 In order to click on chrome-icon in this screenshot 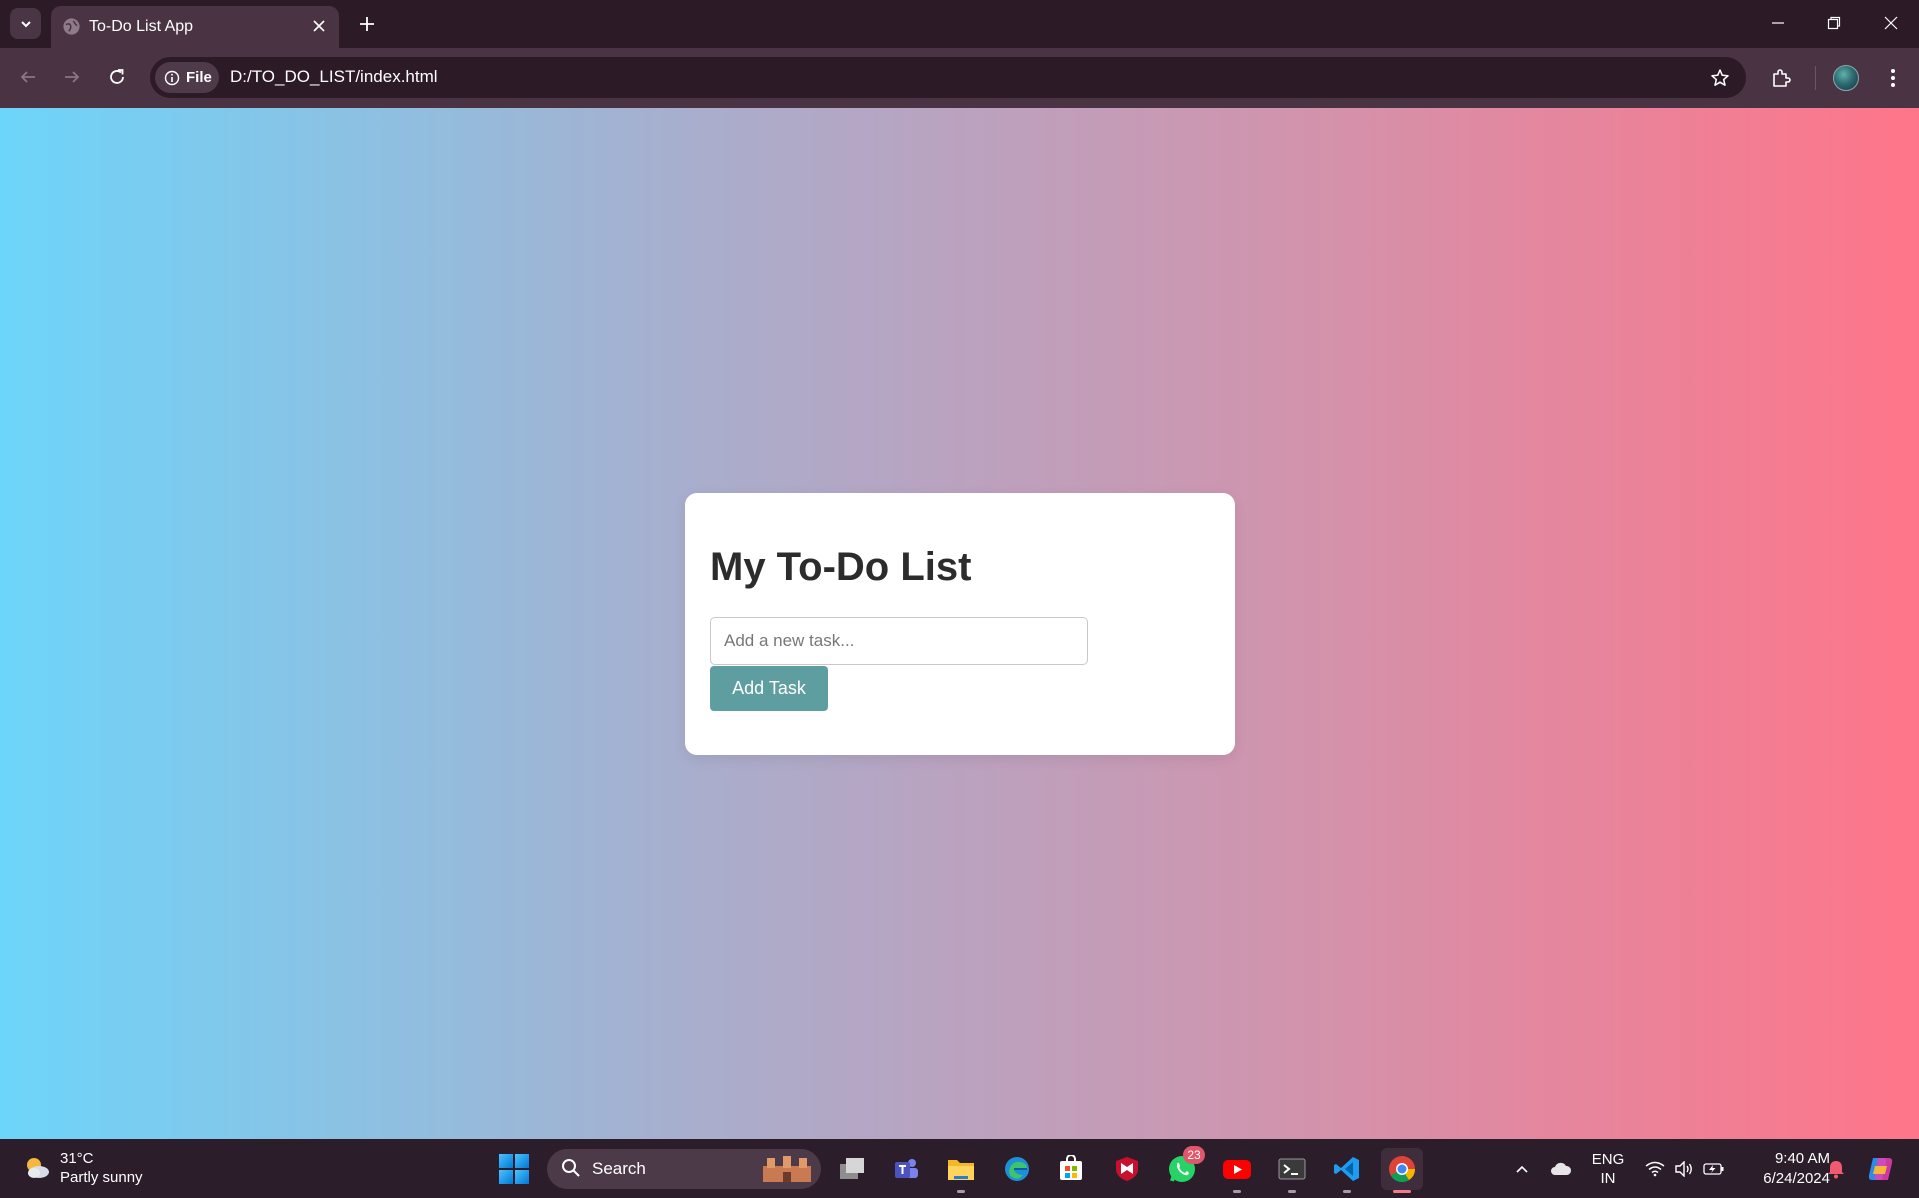, I will do `click(1402, 1169)`.